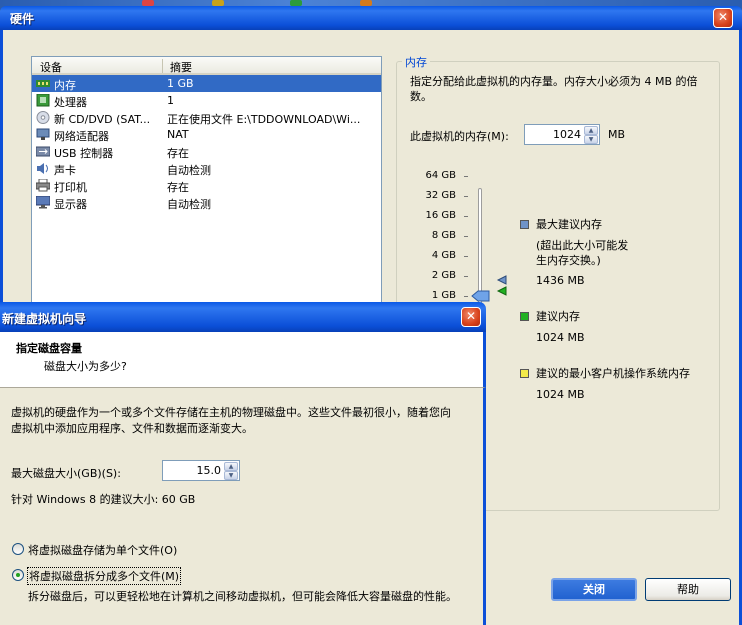 This screenshot has width=742, height=625. I want to click on column-device: 设备, so click(51, 67).